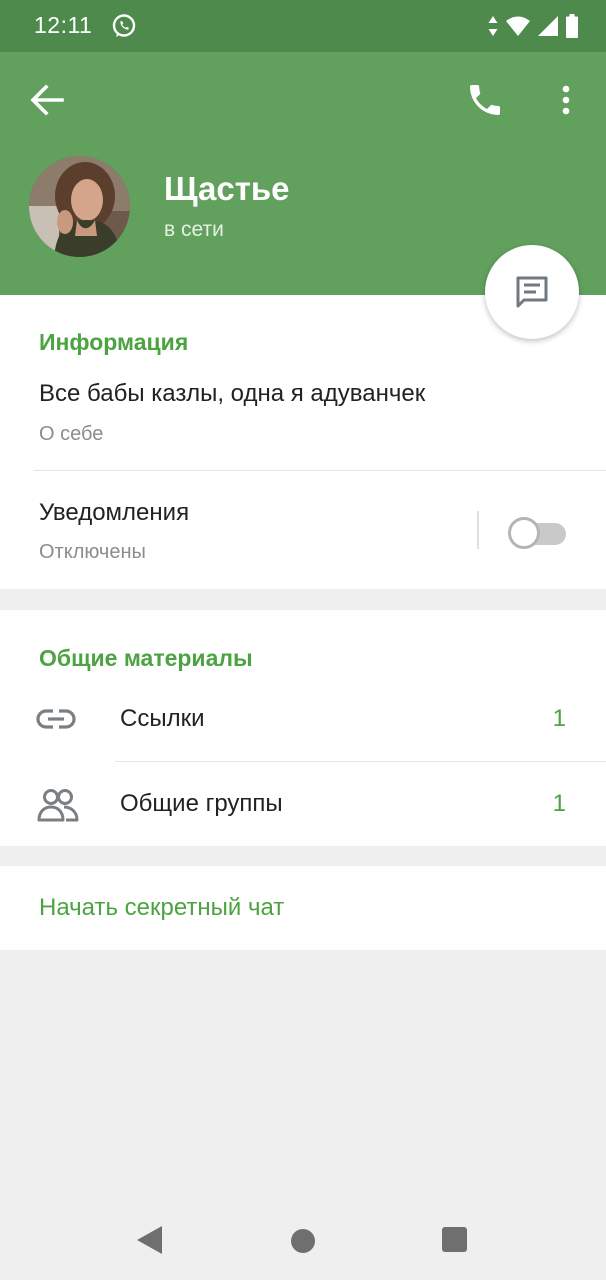 The height and width of the screenshot is (1280, 606). I want to click on back-arrow-icon, so click(47, 100).